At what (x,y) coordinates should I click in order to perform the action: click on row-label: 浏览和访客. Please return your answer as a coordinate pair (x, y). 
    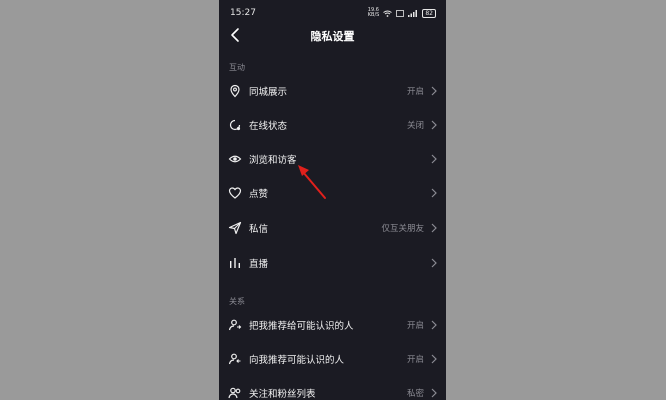
    Looking at the image, I should click on (273, 160).